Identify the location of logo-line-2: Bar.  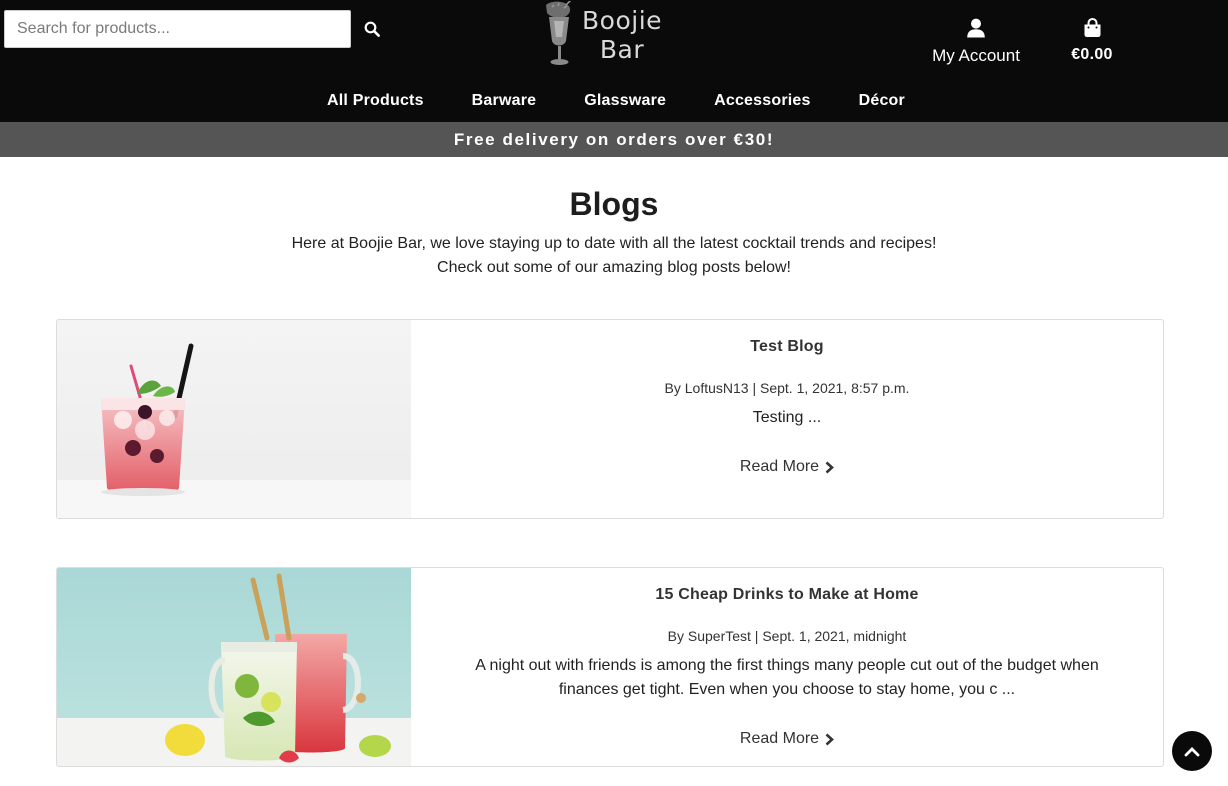
(622, 49).